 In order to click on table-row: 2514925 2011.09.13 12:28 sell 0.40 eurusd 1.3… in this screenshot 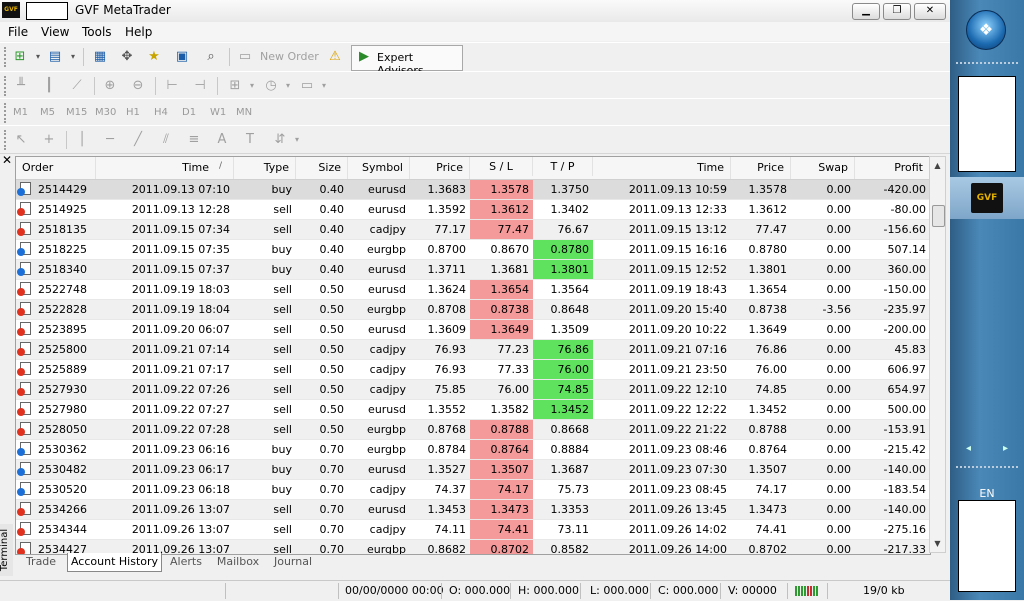, I will do `click(473, 210)`.